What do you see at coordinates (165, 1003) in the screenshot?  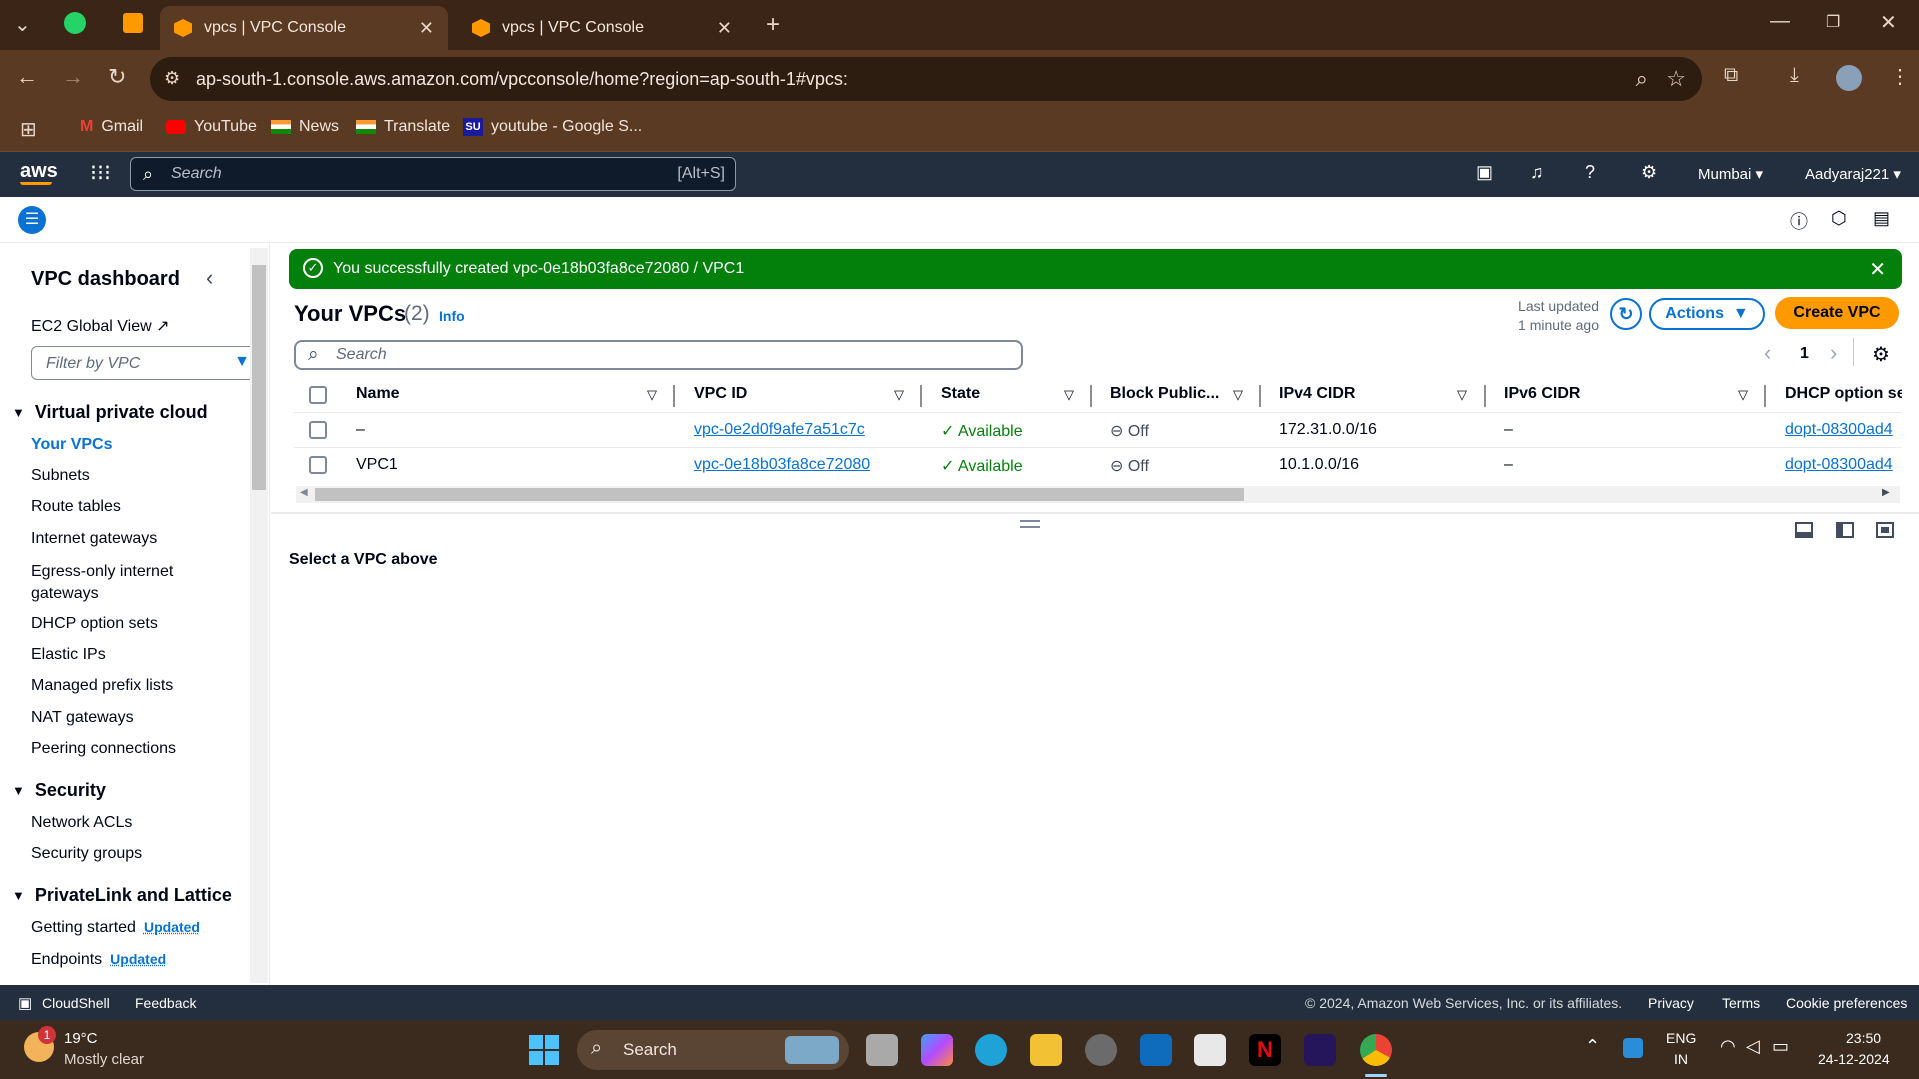 I see `feedback-link: Feedback` at bounding box center [165, 1003].